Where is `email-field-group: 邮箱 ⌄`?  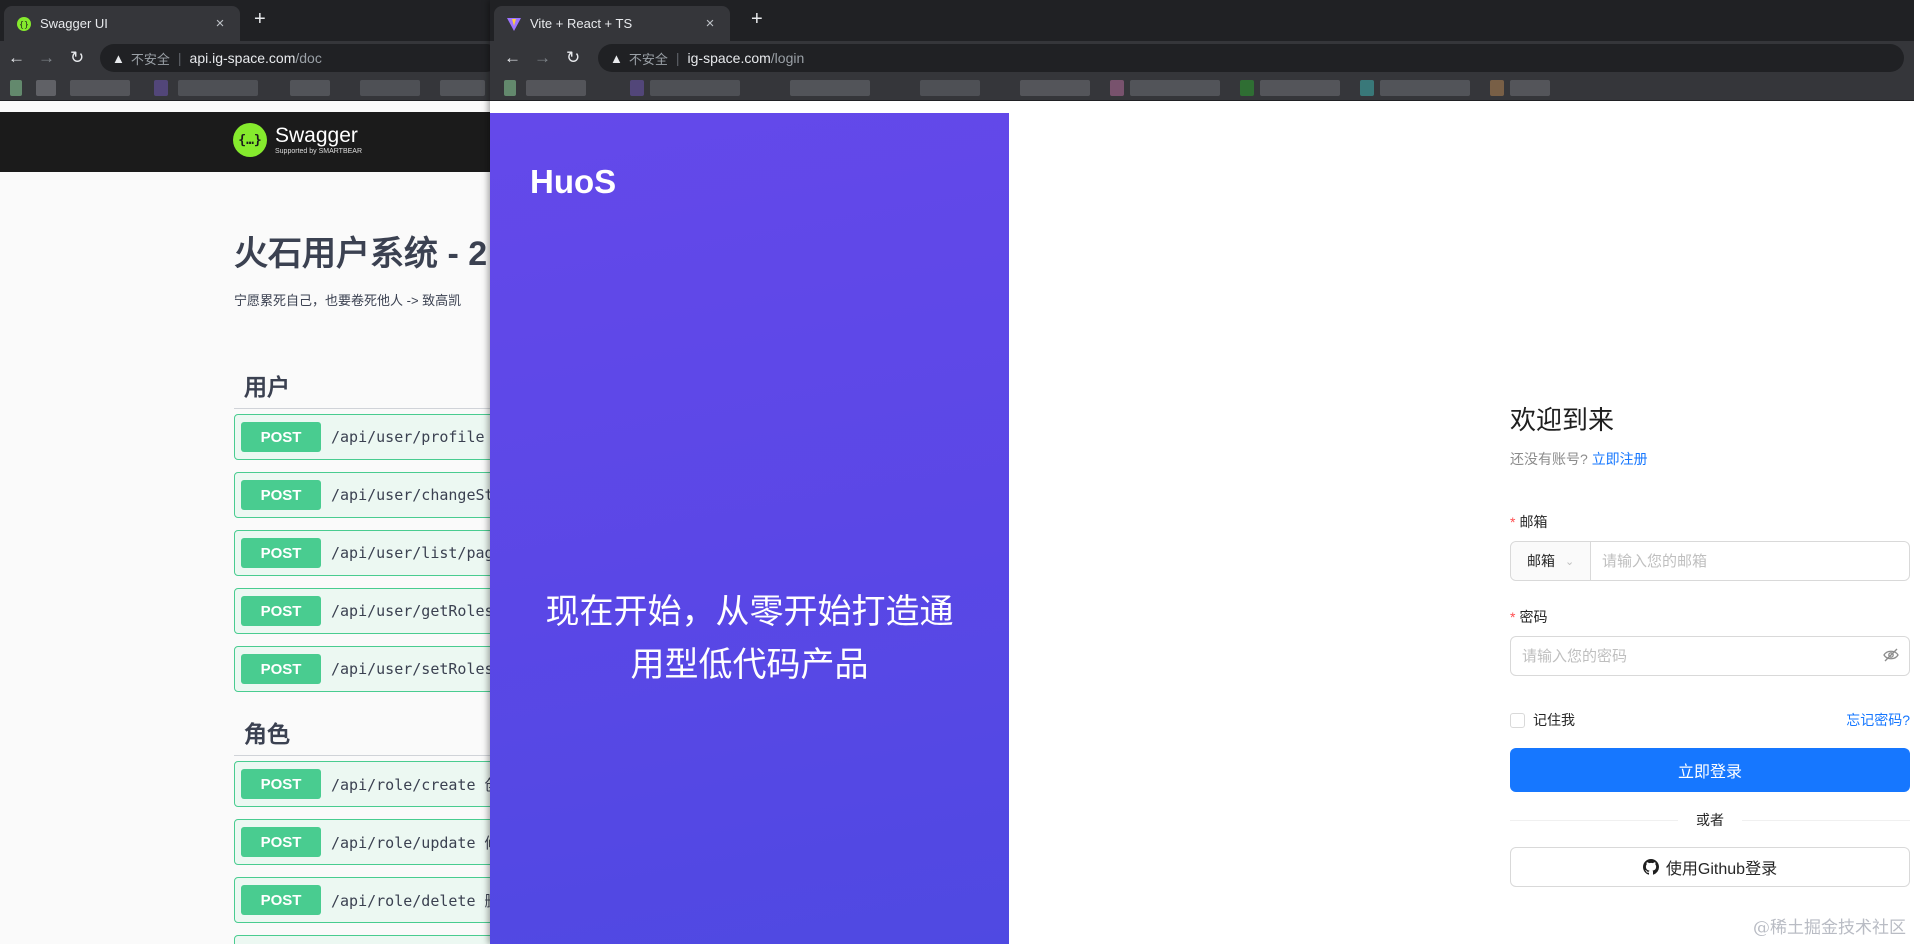 email-field-group: 邮箱 ⌄ is located at coordinates (1710, 561).